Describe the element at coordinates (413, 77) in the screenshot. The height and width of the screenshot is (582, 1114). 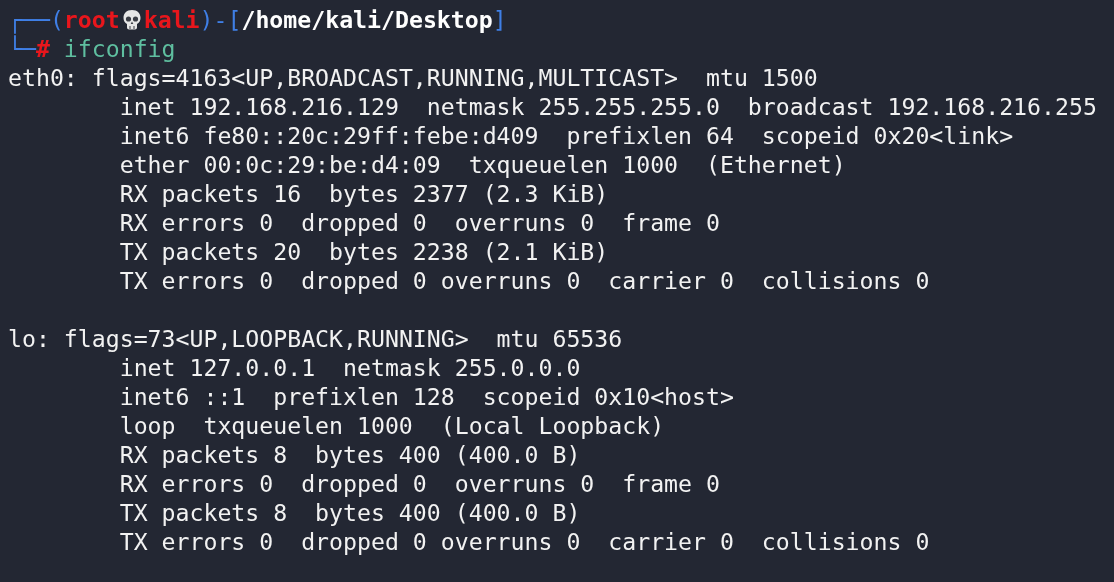
I see `interface-header: eth0: flags=4163<UP,BROADCAST,RUNNING,MULTICAST> mtu 1500` at that location.